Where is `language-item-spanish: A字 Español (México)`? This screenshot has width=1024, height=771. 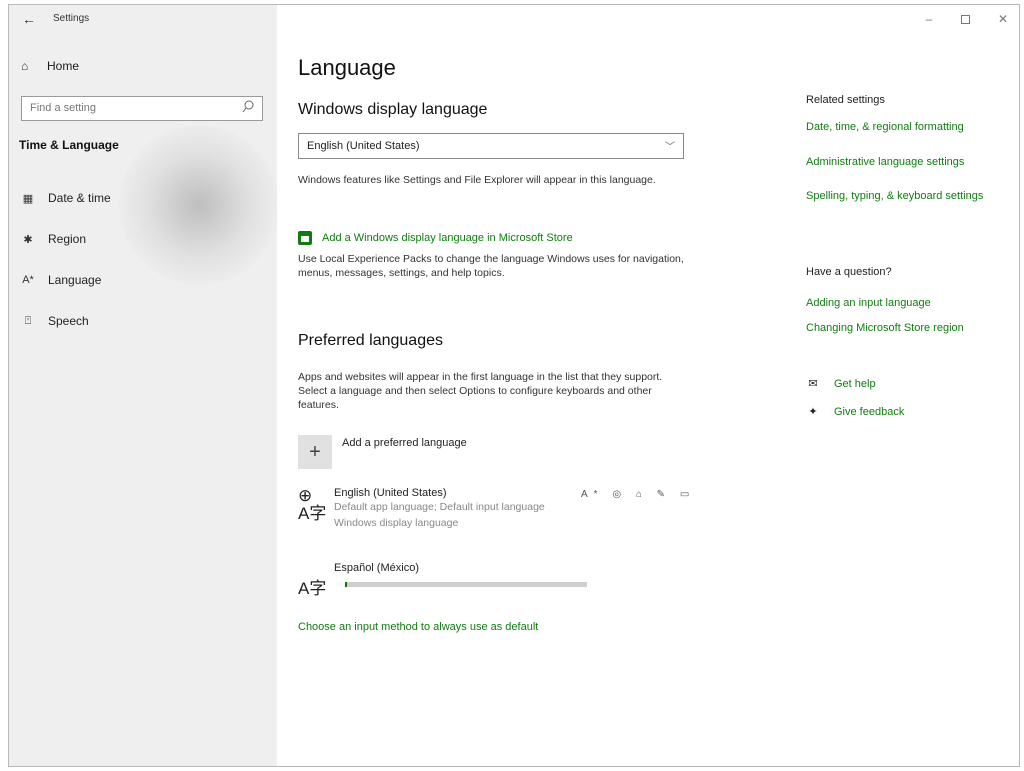 language-item-spanish: A字 Español (México) is located at coordinates (358, 580).